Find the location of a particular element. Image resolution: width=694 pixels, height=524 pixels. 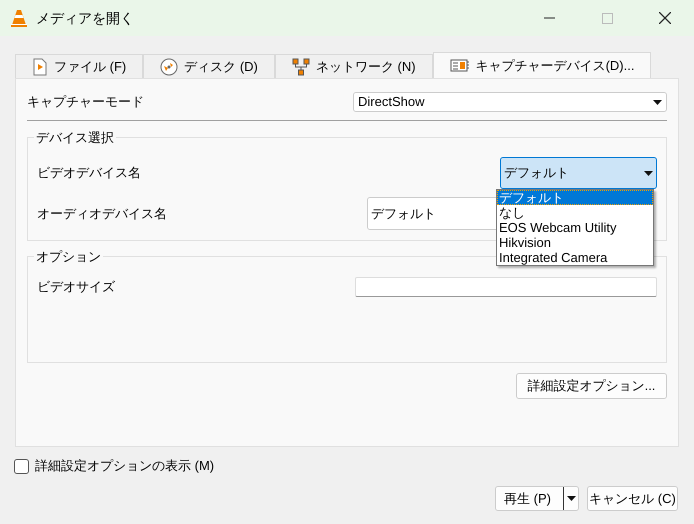

audio-device-label: オーディオデバイス名 is located at coordinates (102, 213).